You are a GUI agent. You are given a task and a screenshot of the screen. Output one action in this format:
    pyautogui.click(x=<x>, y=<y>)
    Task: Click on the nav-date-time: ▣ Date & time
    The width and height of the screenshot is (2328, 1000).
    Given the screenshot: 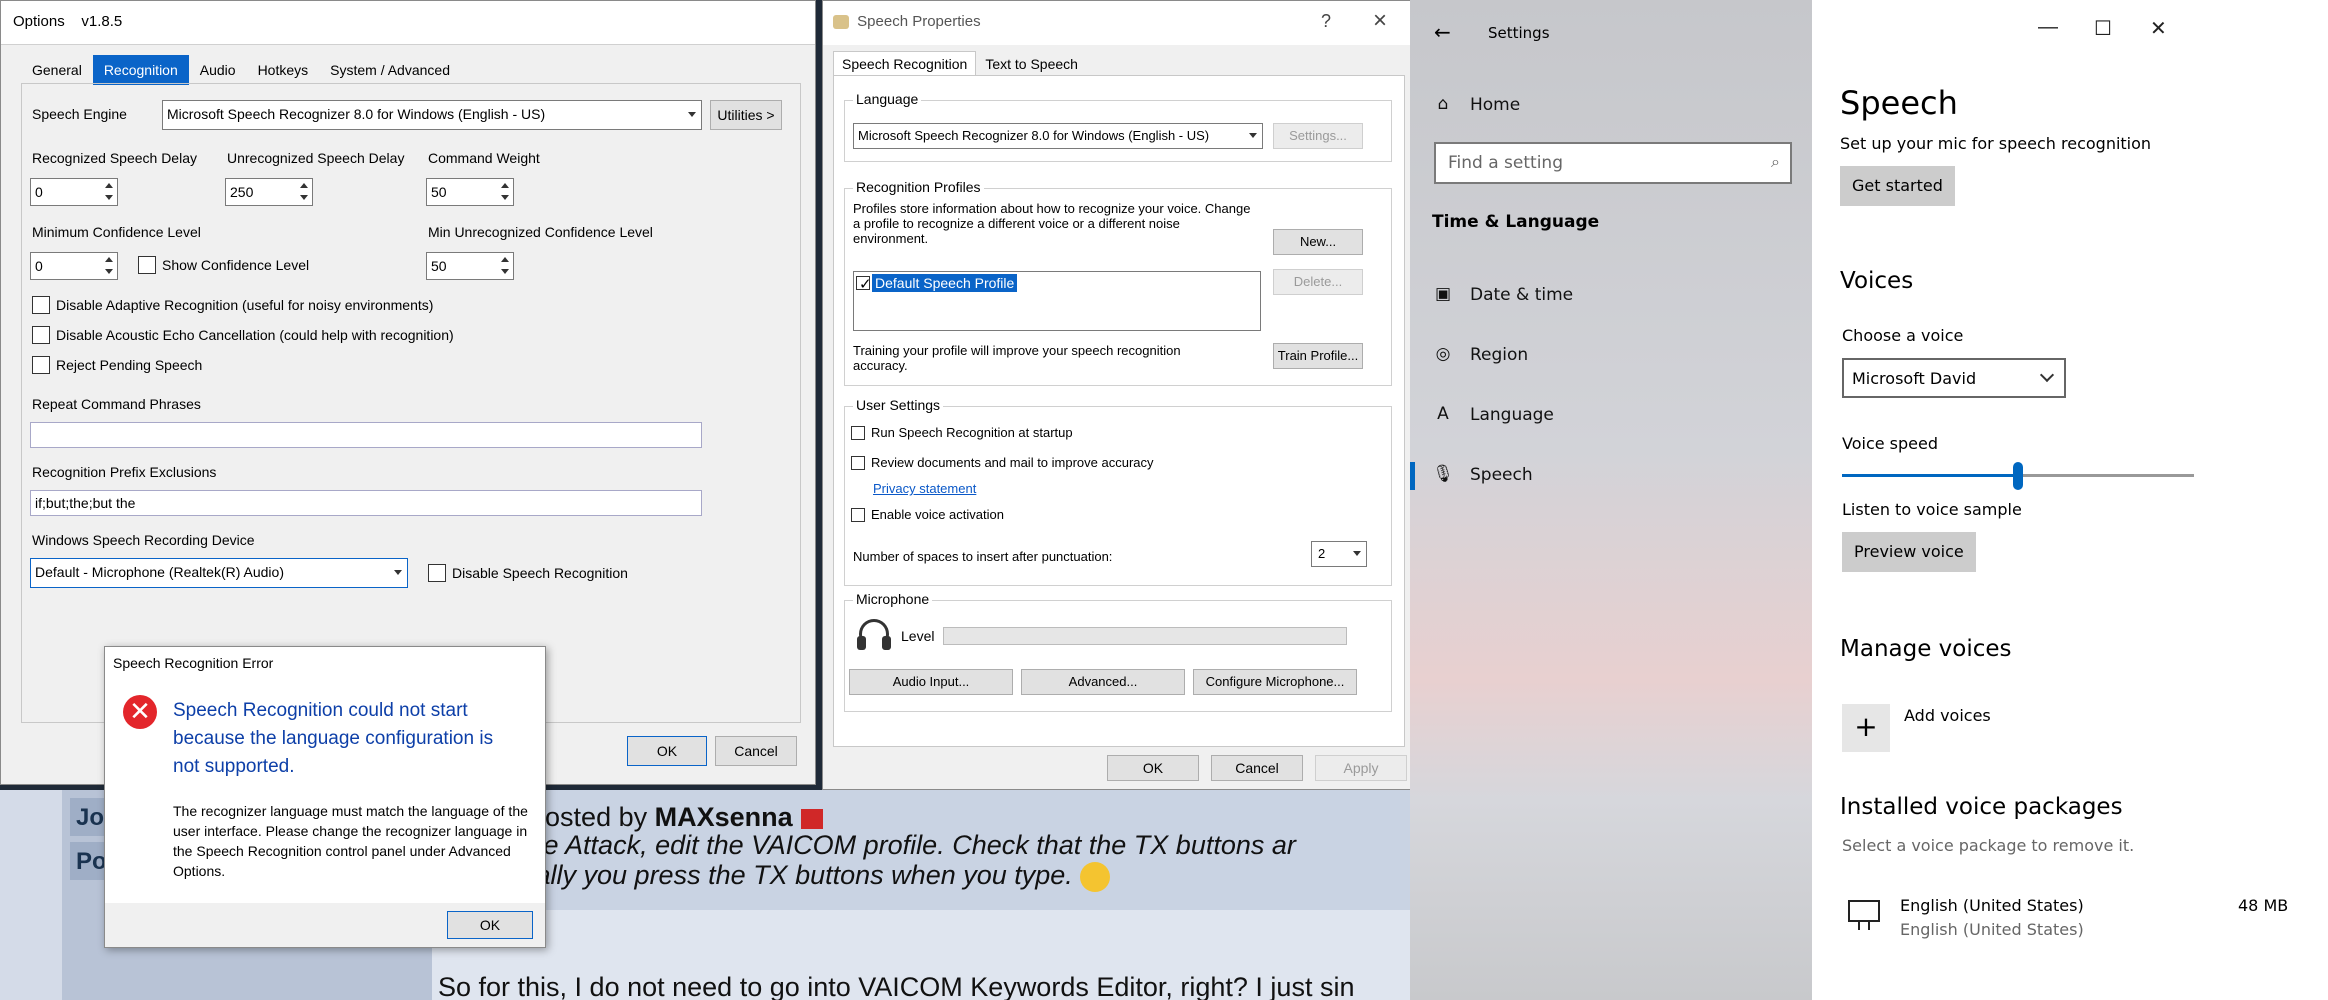 What is the action you would take?
    pyautogui.click(x=1502, y=295)
    